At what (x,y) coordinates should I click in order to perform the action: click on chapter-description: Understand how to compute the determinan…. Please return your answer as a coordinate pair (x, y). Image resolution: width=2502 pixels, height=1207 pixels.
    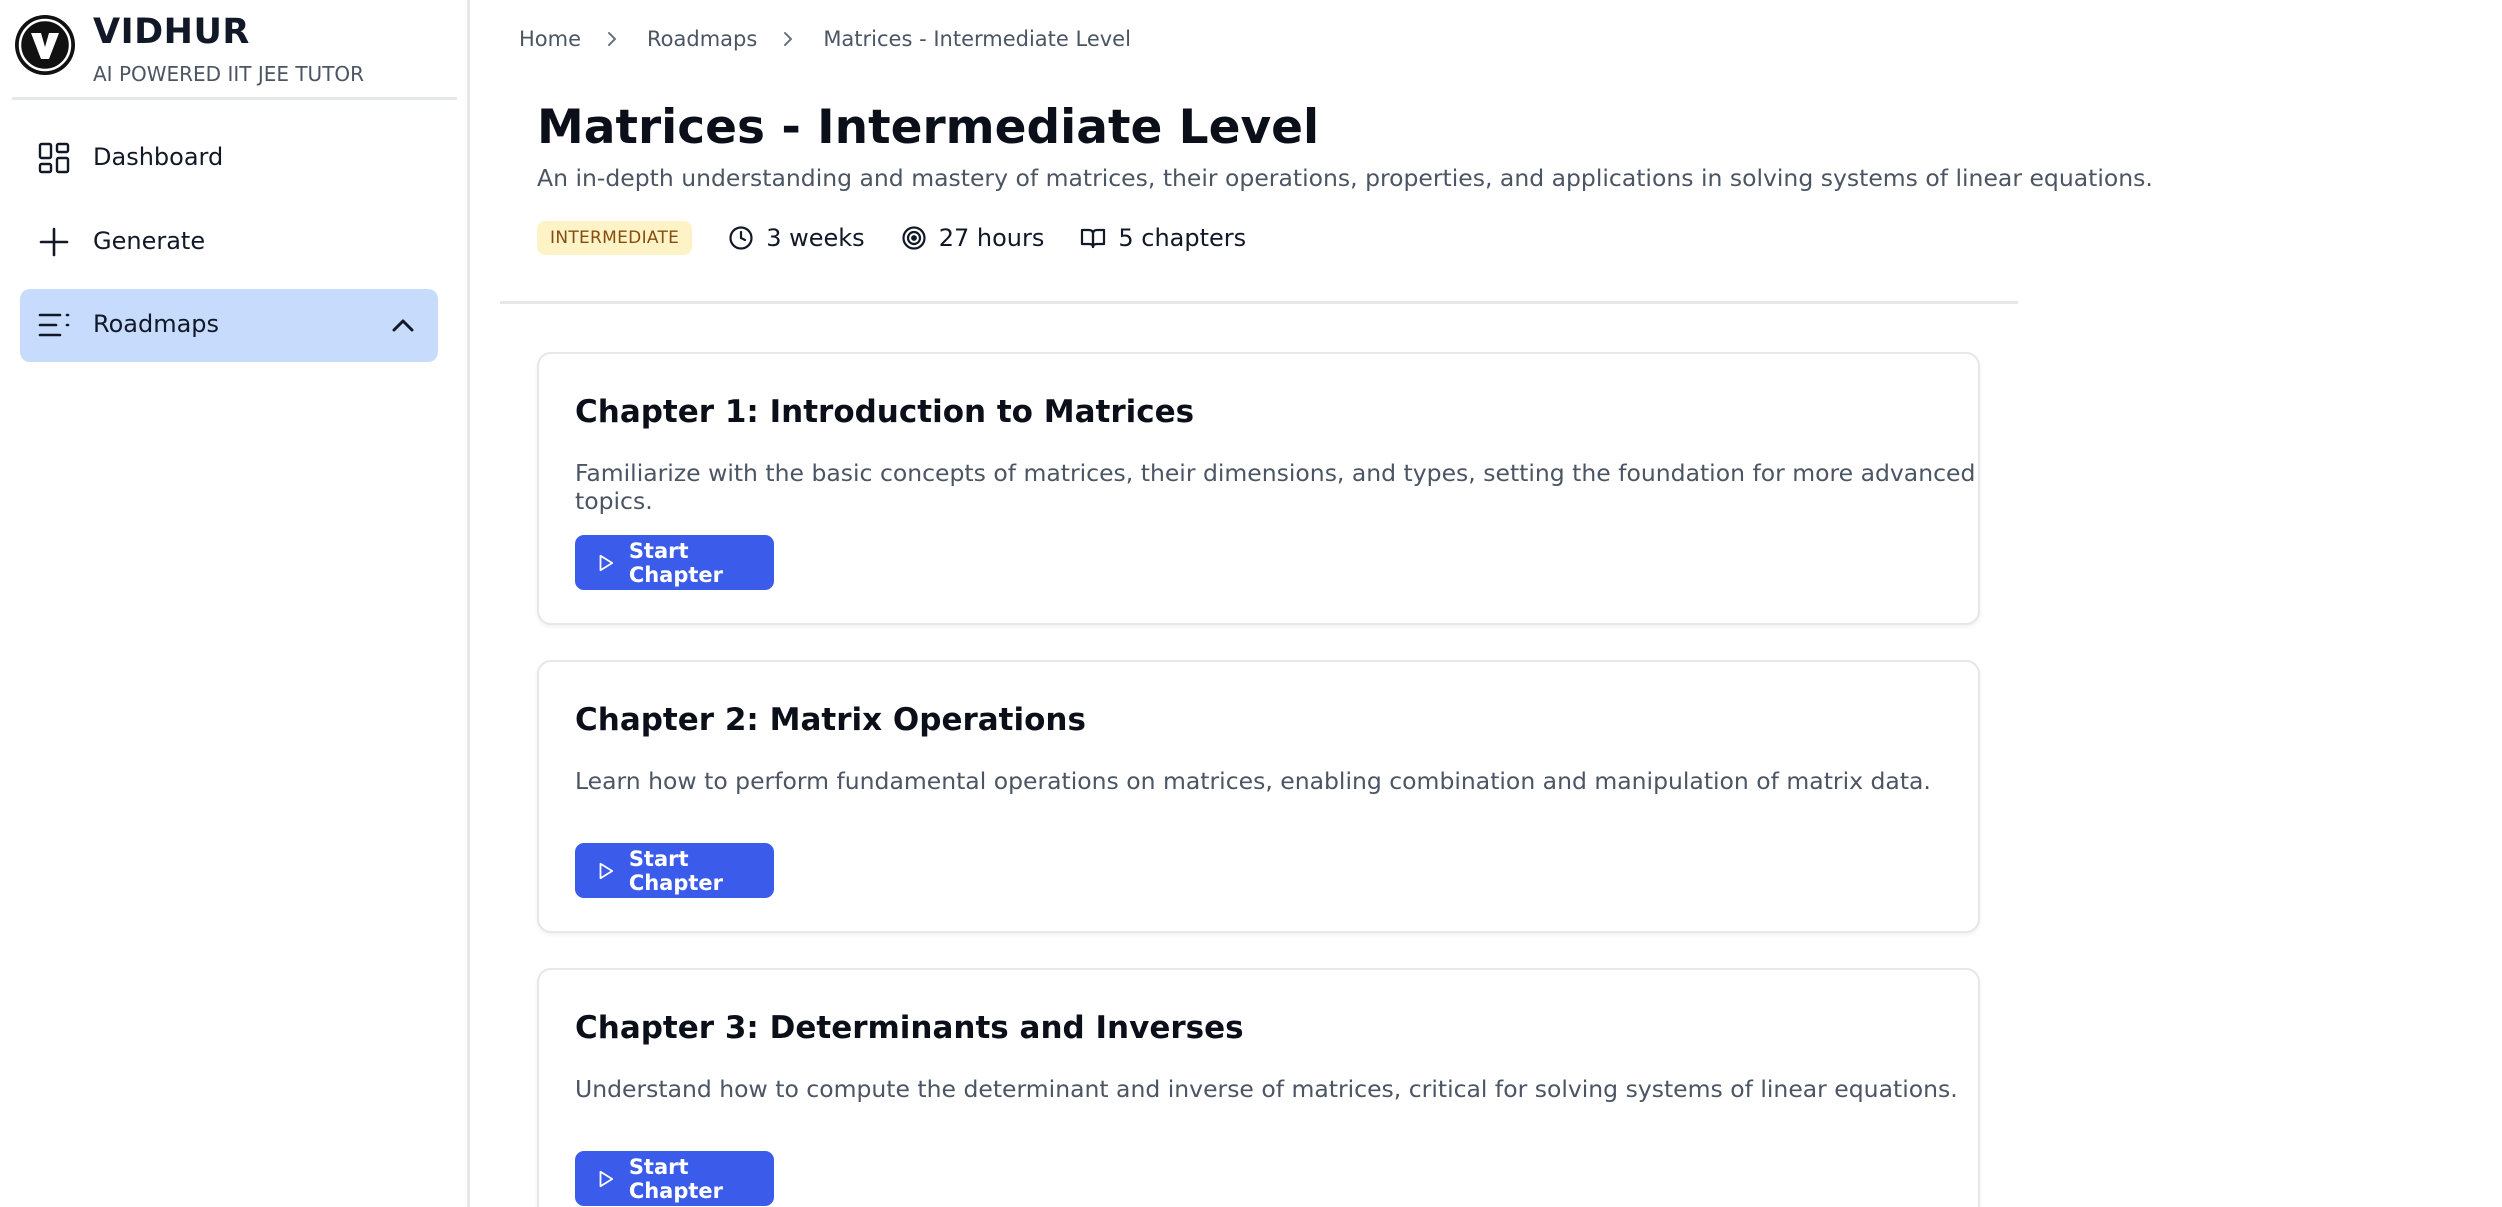
    Looking at the image, I should click on (1266, 1089).